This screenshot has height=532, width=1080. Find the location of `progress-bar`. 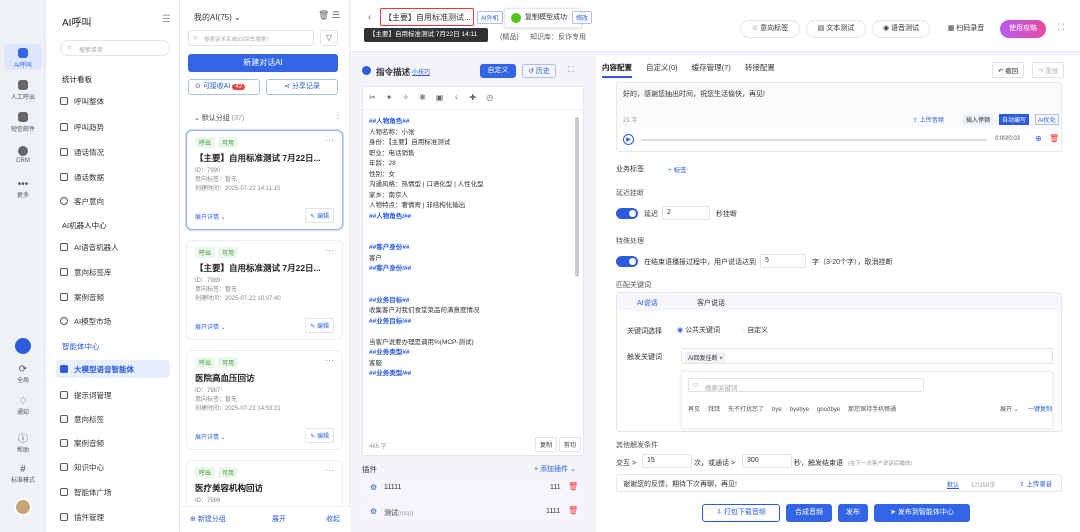

progress-bar is located at coordinates (814, 140).